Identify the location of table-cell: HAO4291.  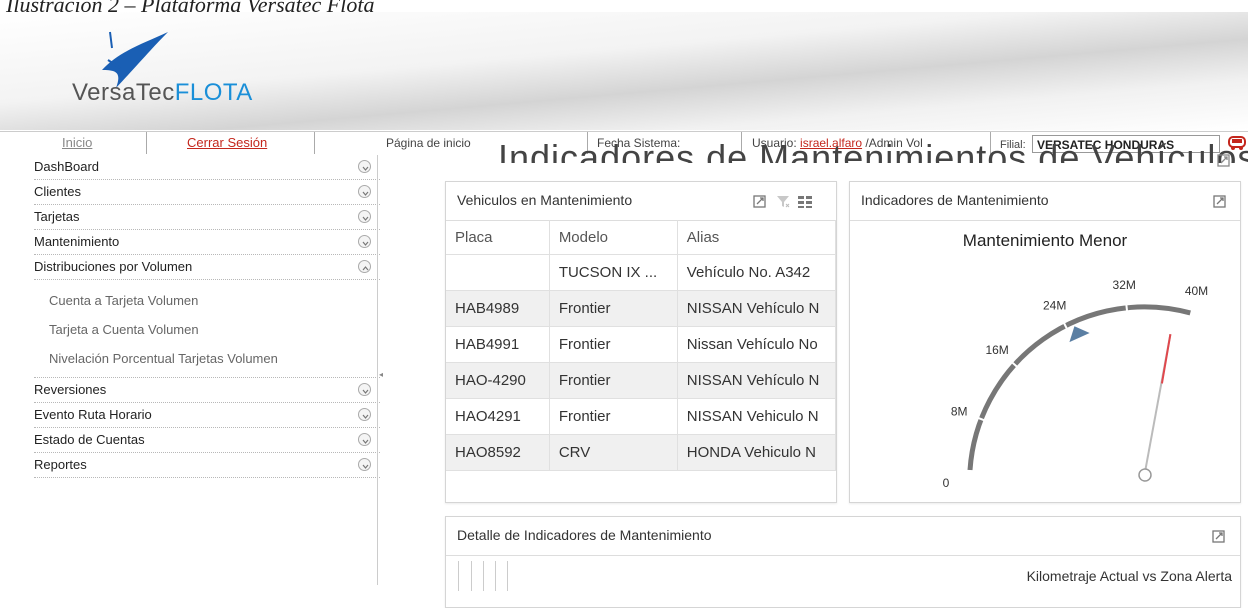
(498, 416).